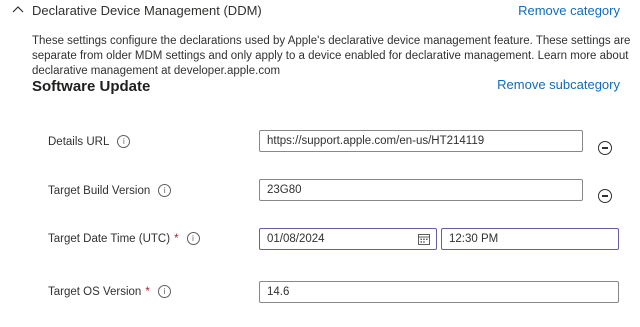  I want to click on target-os-version-label-text: Target OS Version, so click(95, 291).